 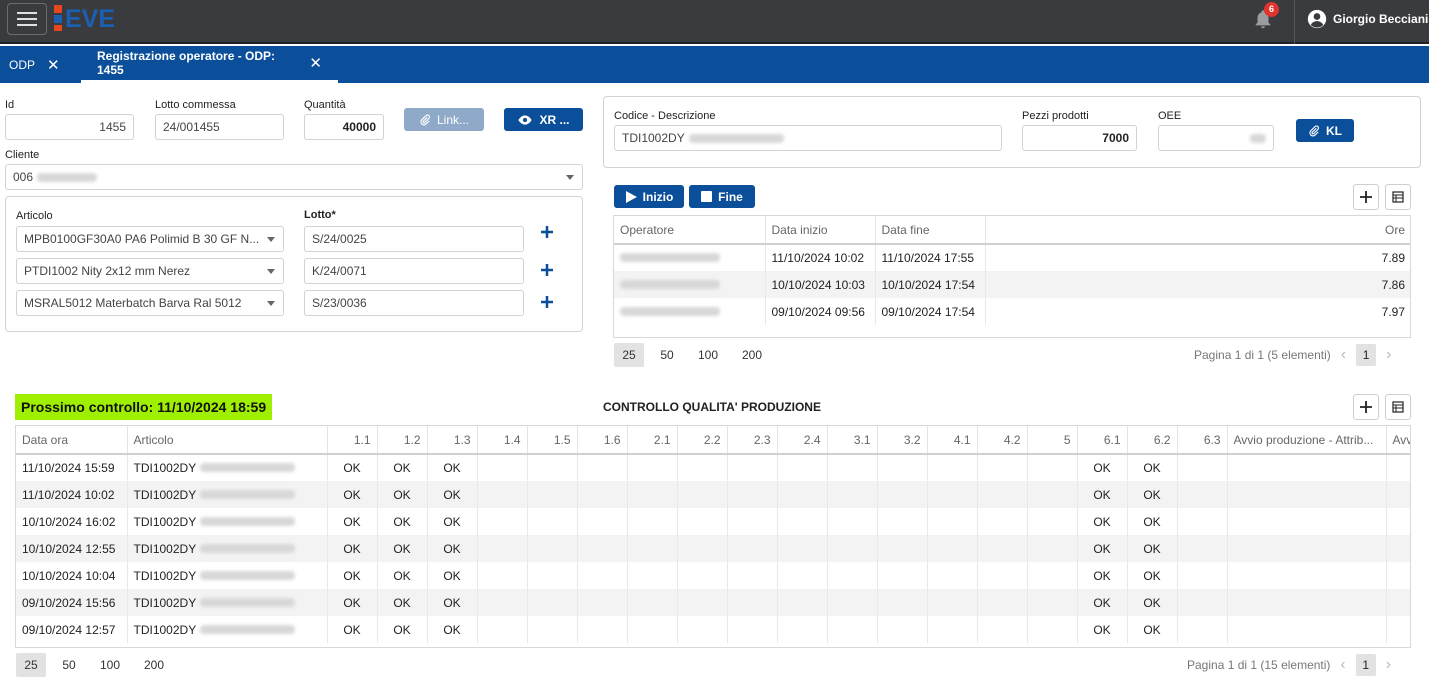 What do you see at coordinates (1197, 230) in the screenshot?
I see `column-header: Ore` at bounding box center [1197, 230].